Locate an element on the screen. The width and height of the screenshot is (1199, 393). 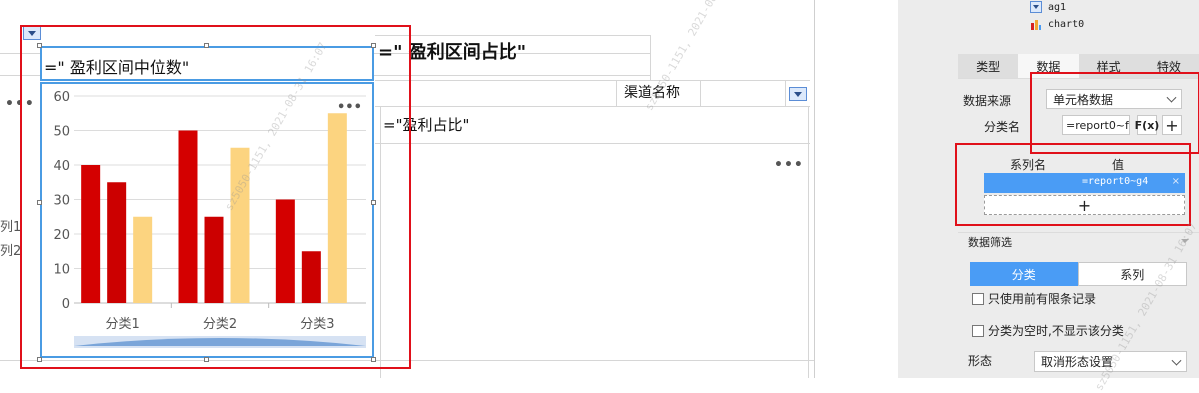
bar-chart-icon is located at coordinates (1036, 25).